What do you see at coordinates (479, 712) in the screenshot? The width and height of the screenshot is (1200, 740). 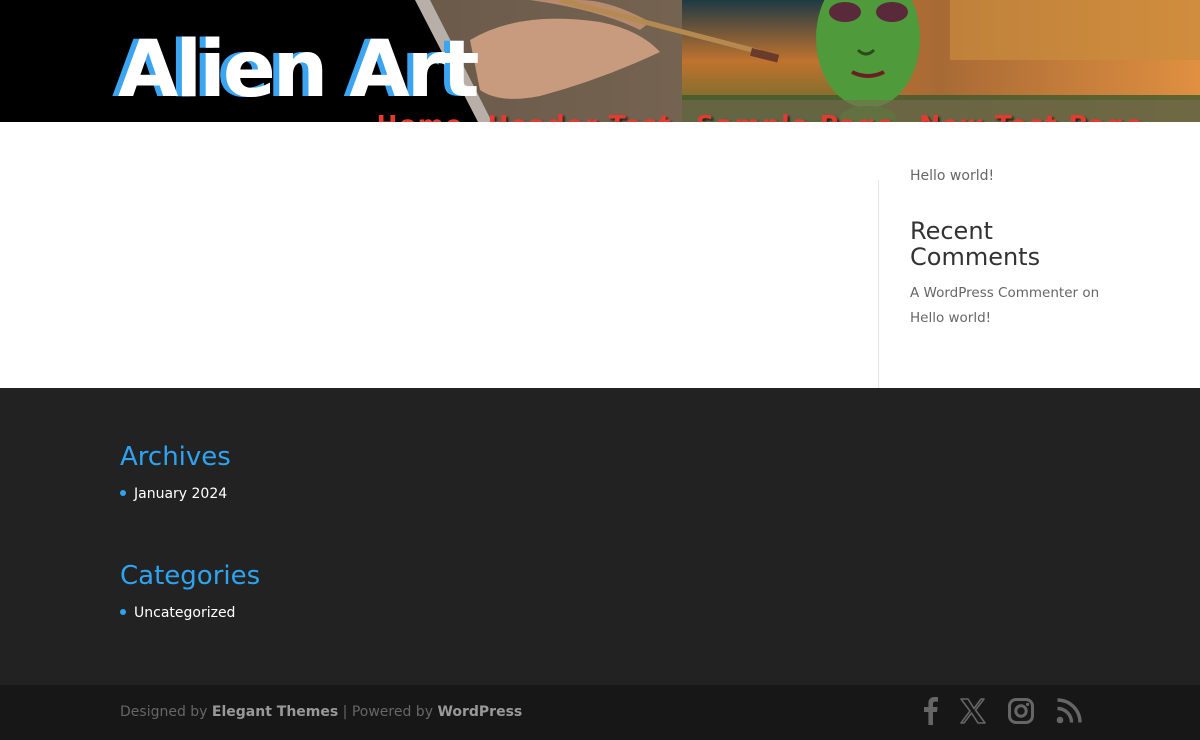 I see `wordpress-link: WordPress` at bounding box center [479, 712].